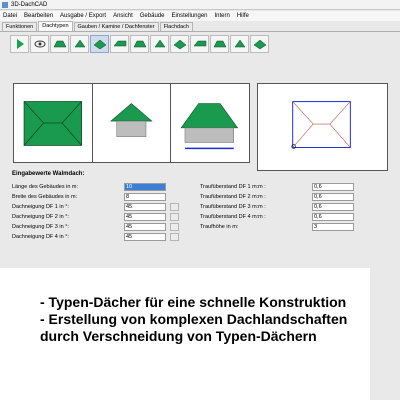 The width and height of the screenshot is (400, 400). Describe the element at coordinates (189, 16) in the screenshot. I see `menu-einstellungen: Einstellungen` at that location.